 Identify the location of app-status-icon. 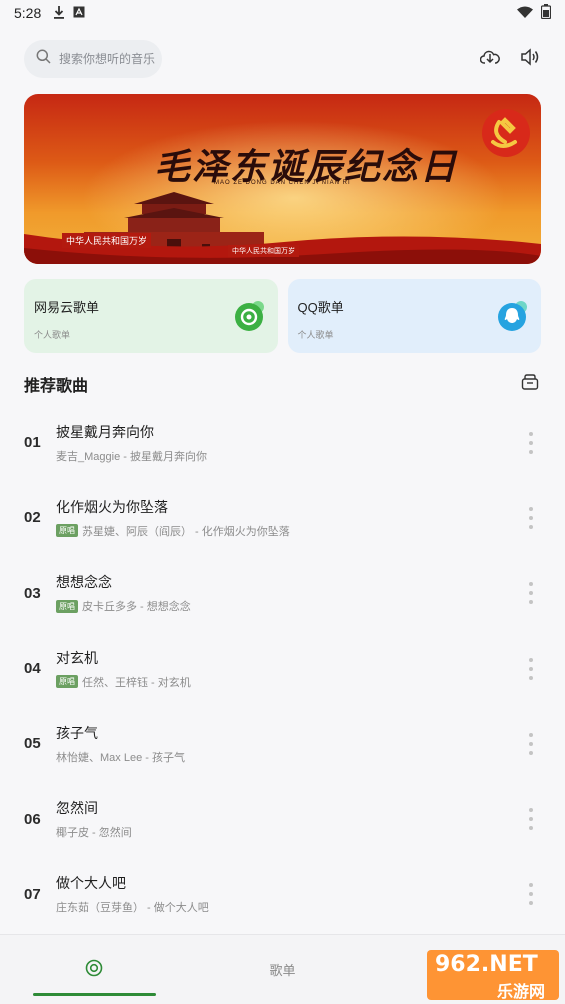
(79, 13).